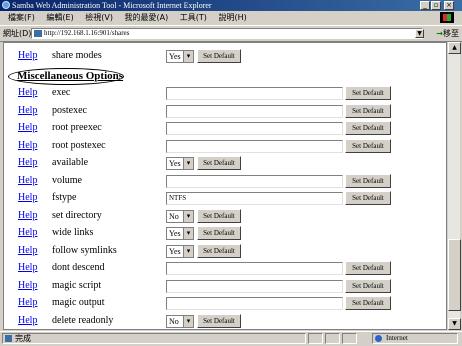 This screenshot has height=346, width=462. I want to click on param-name: fstype, so click(64, 197).